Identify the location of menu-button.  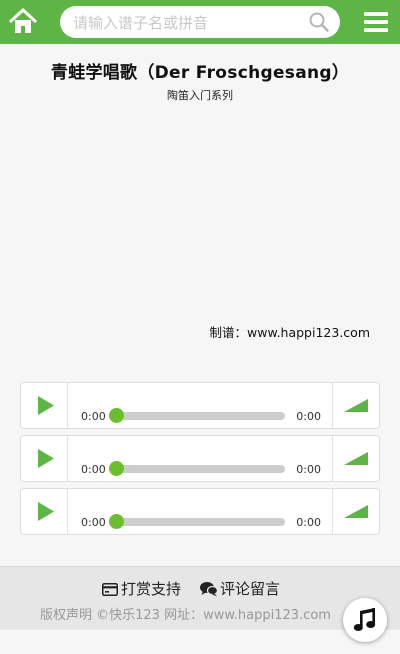
(377, 23).